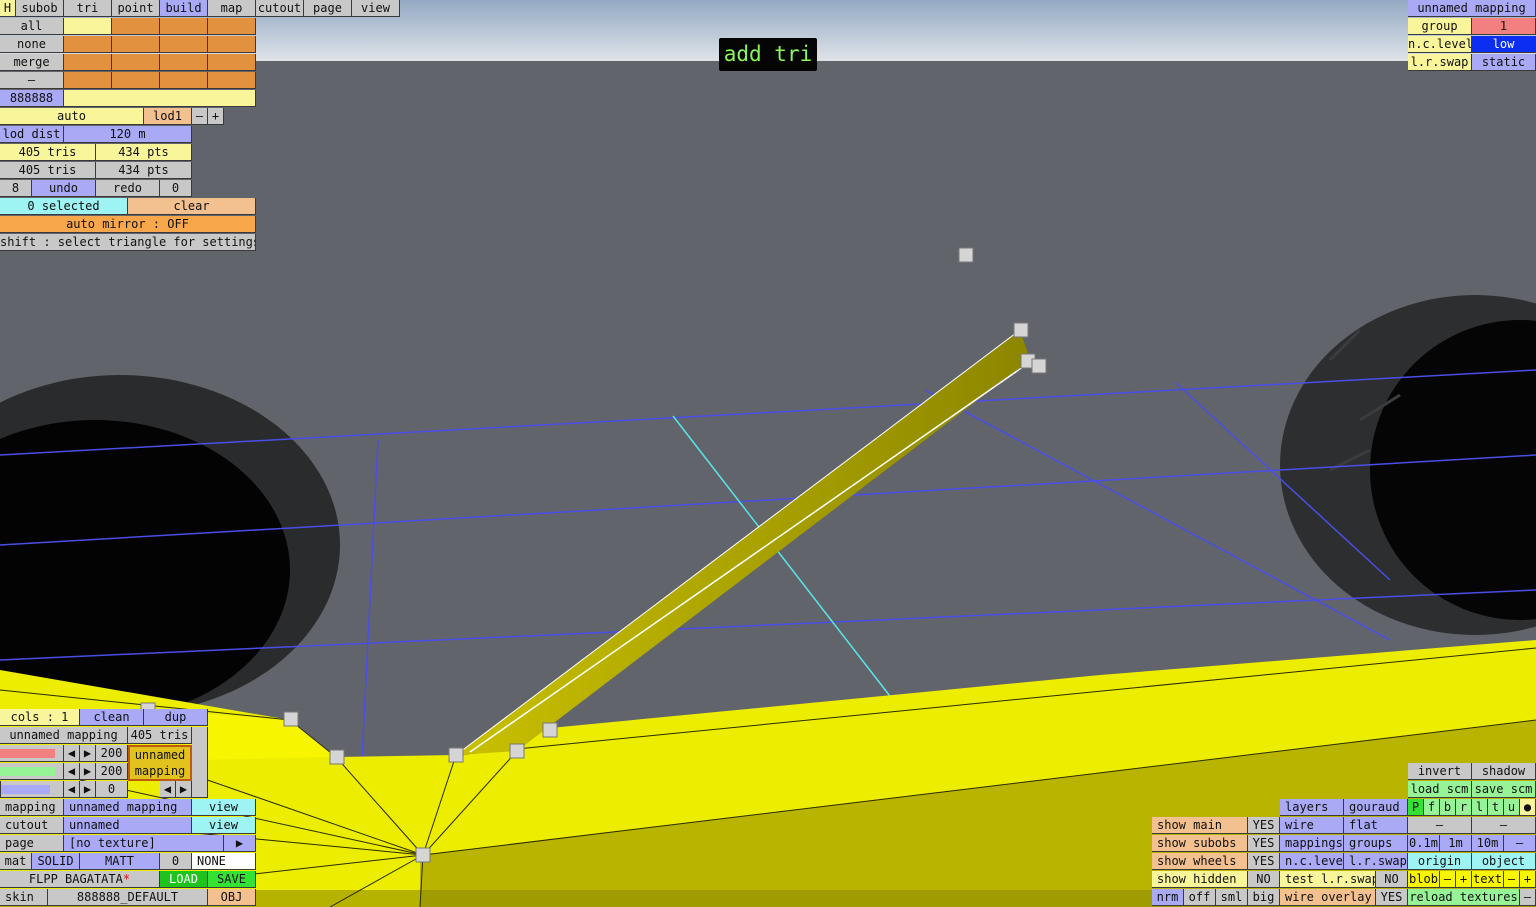  Describe the element at coordinates (1432, 807) in the screenshot. I see `flag-f-toggle: f` at that location.